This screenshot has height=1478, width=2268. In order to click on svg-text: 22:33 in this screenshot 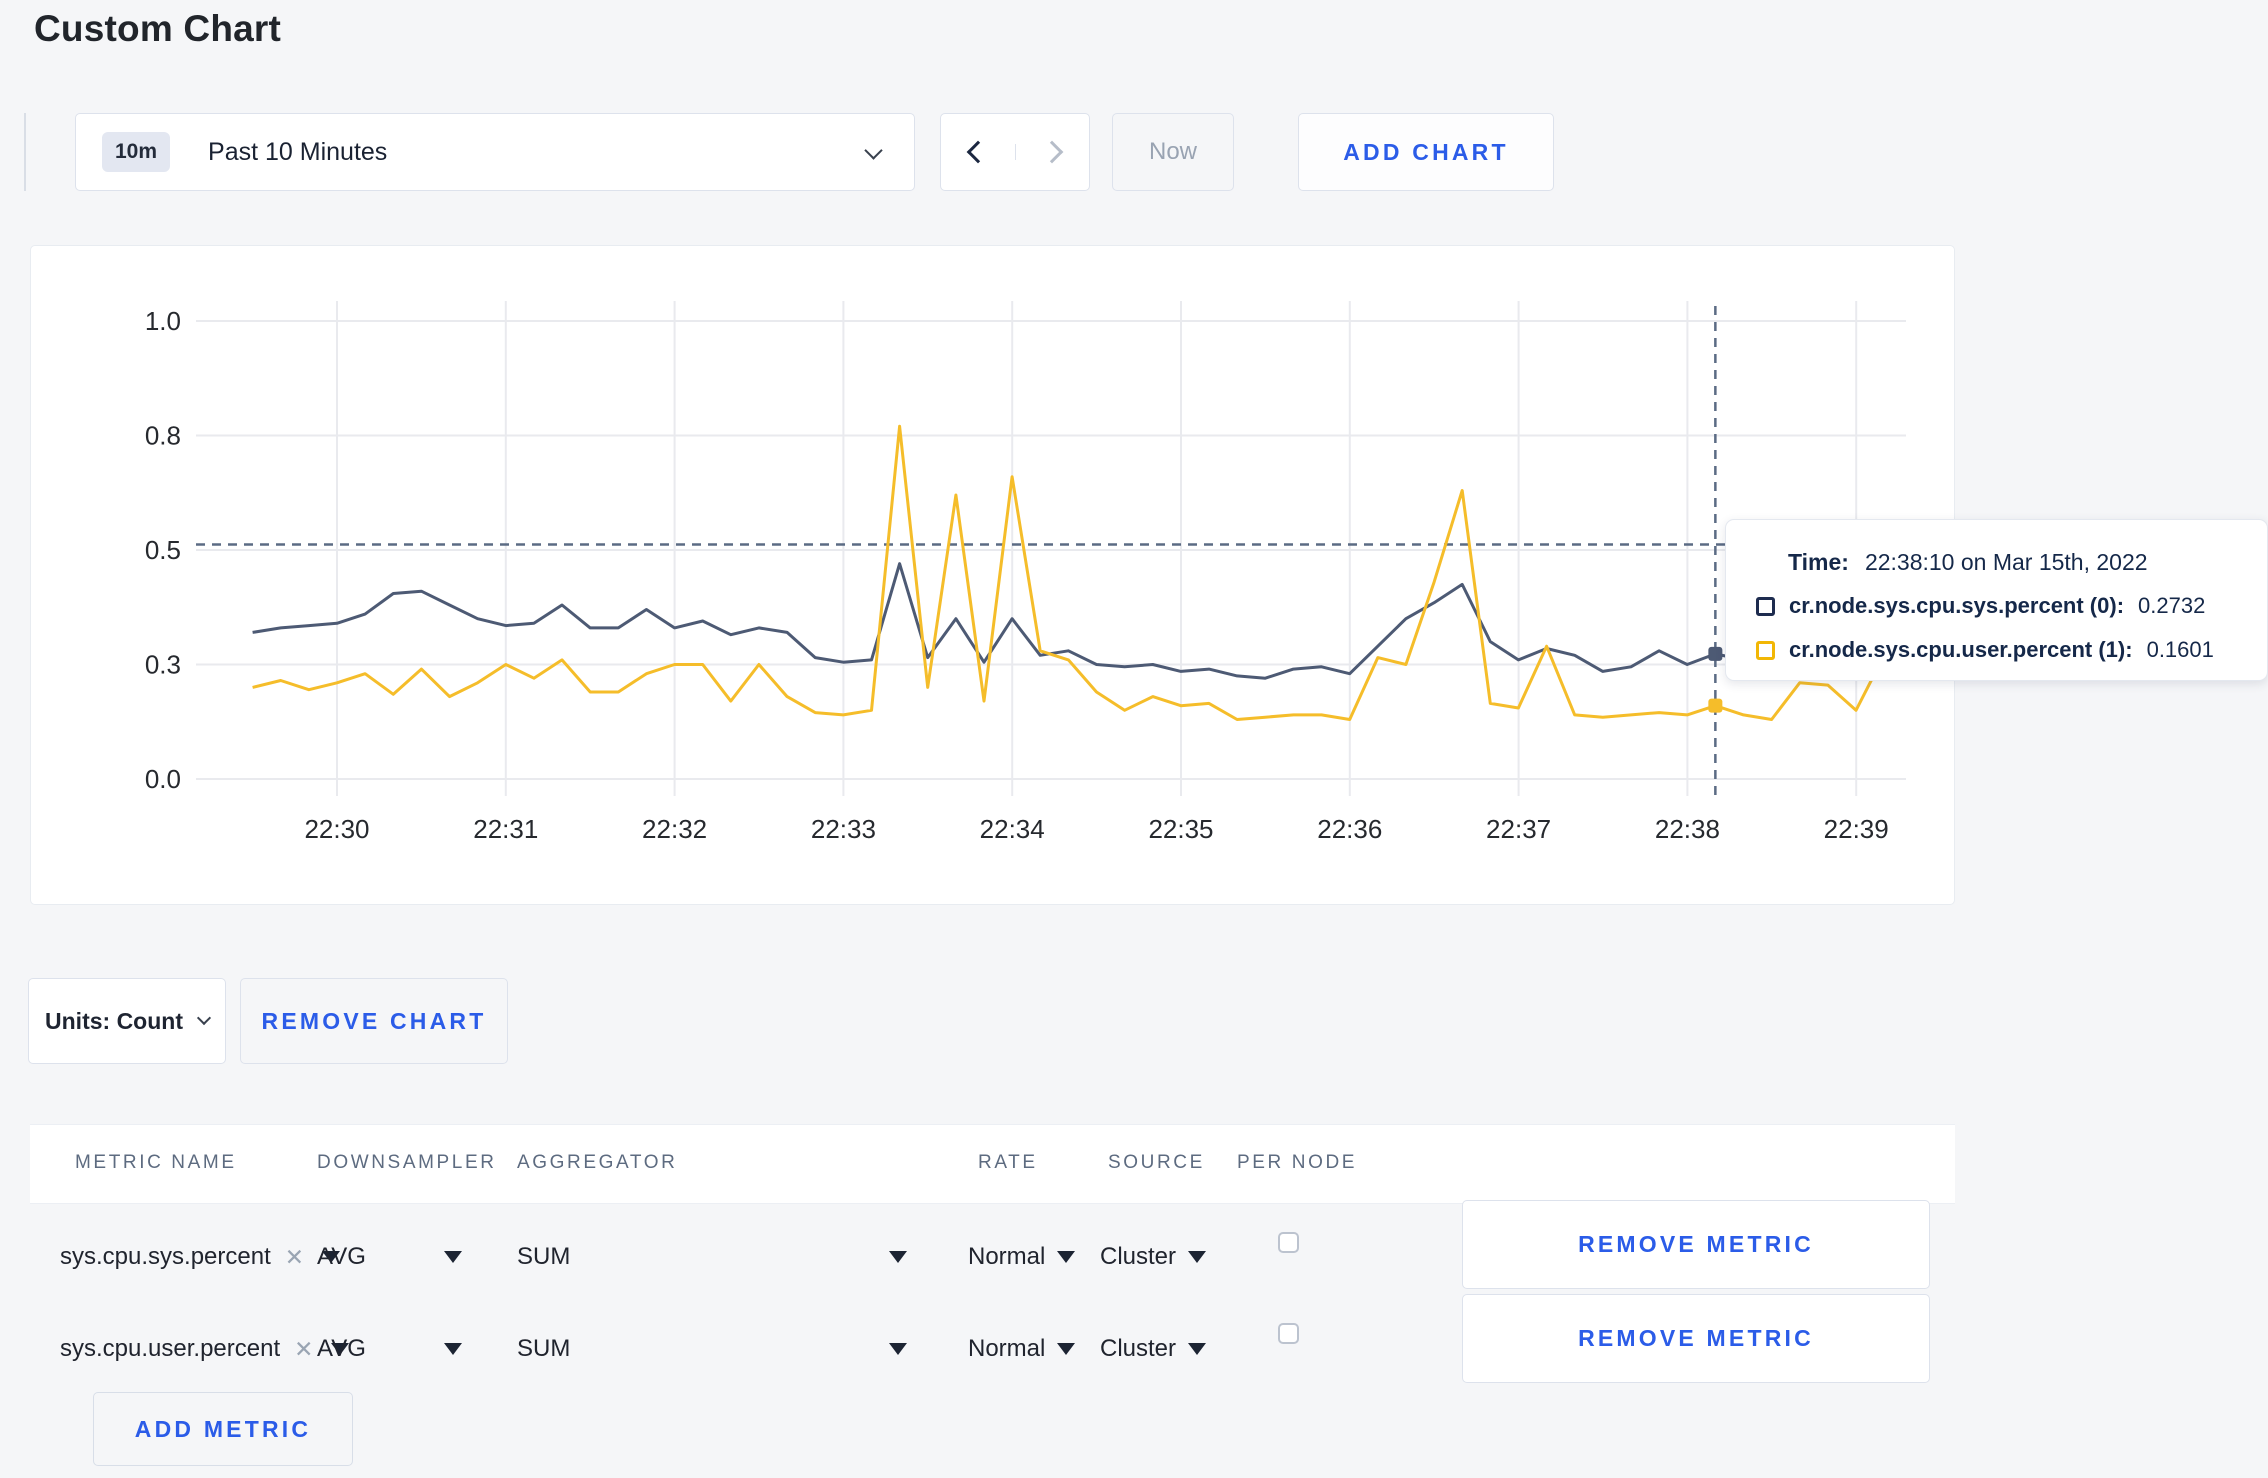, I will do `click(843, 829)`.